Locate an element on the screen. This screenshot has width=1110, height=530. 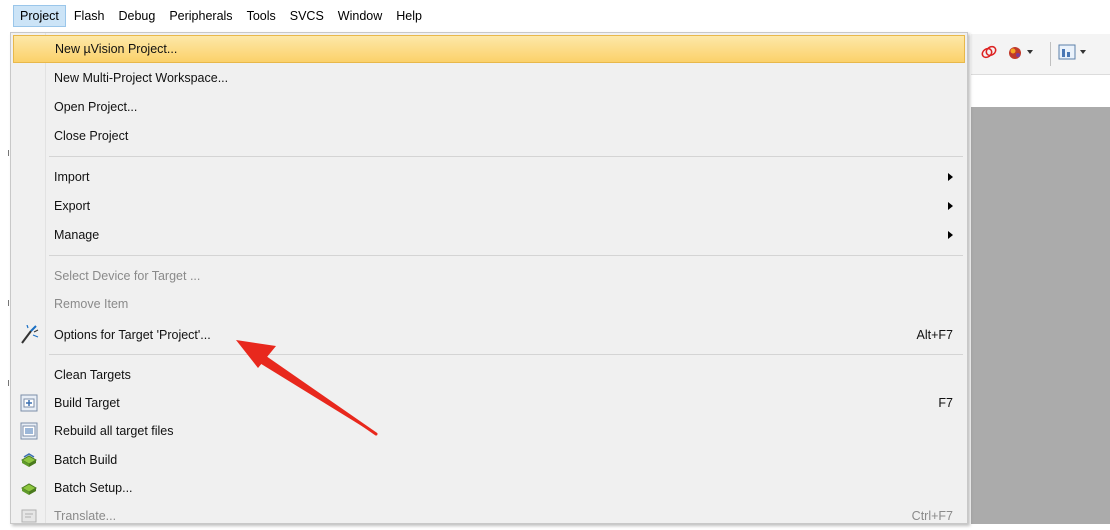
menu-item-batch-build: Batch Build is located at coordinates (489, 460).